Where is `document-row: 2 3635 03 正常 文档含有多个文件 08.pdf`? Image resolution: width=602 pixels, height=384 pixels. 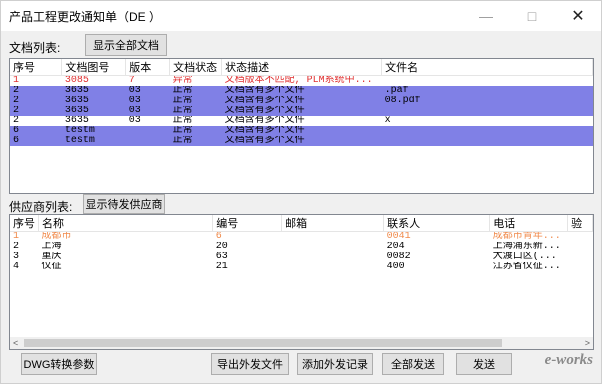 document-row: 2 3635 03 正常 文档含有多个文件 08.pdf is located at coordinates (301, 101).